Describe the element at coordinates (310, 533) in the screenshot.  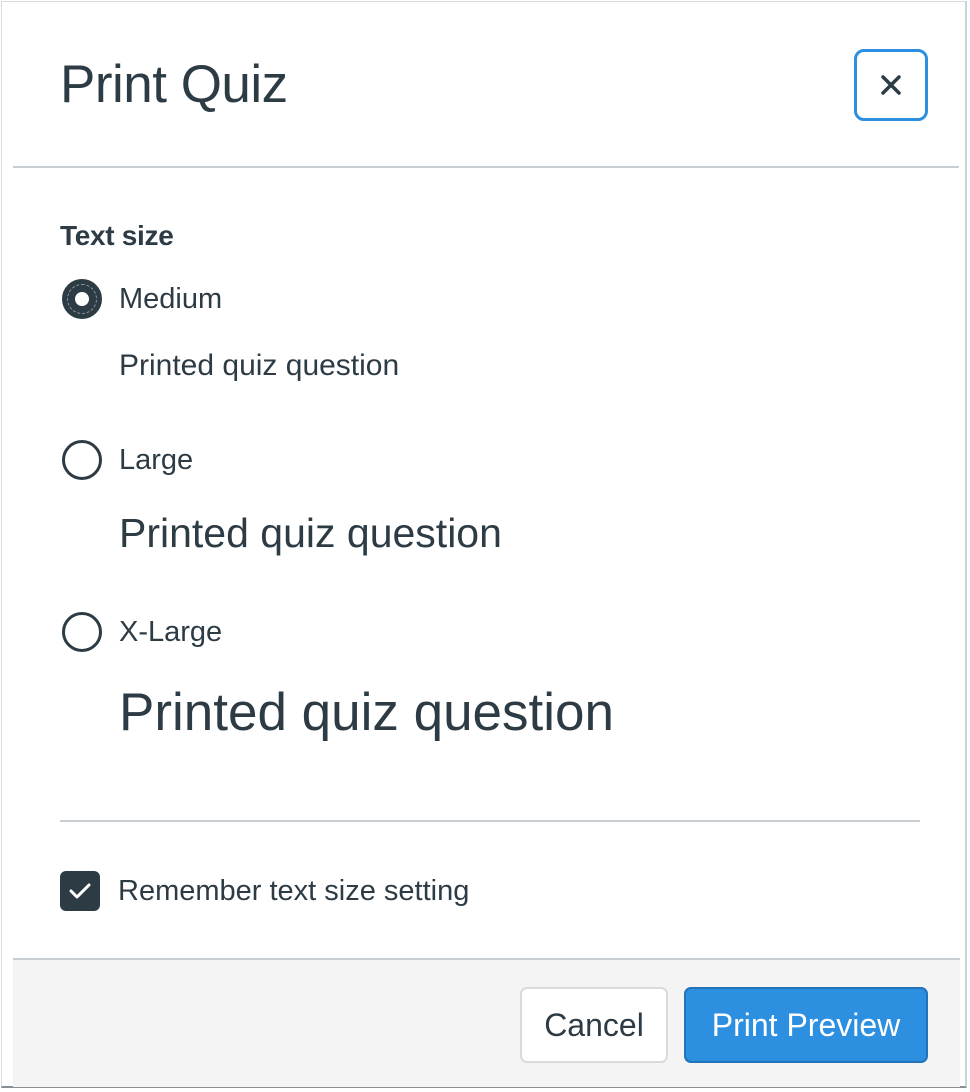
I see `sample-text-large: Printed quiz question` at that location.